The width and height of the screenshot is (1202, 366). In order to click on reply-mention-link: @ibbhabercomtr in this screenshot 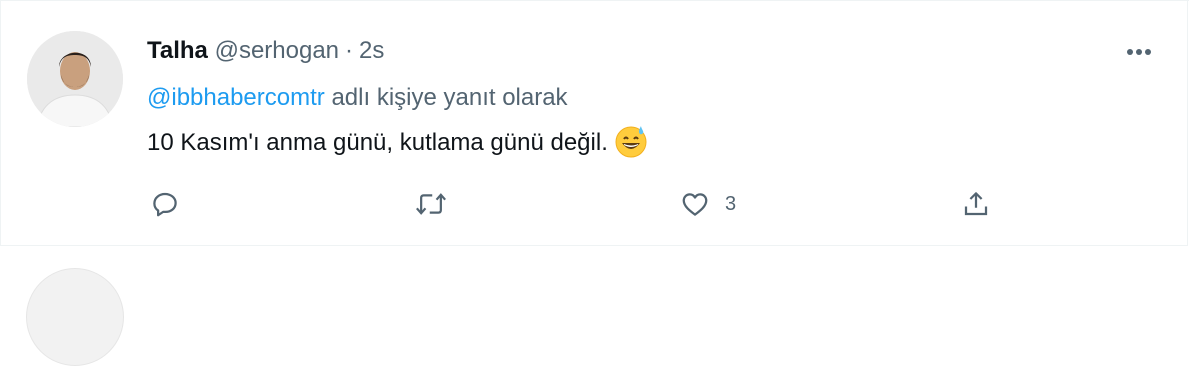, I will do `click(236, 97)`.